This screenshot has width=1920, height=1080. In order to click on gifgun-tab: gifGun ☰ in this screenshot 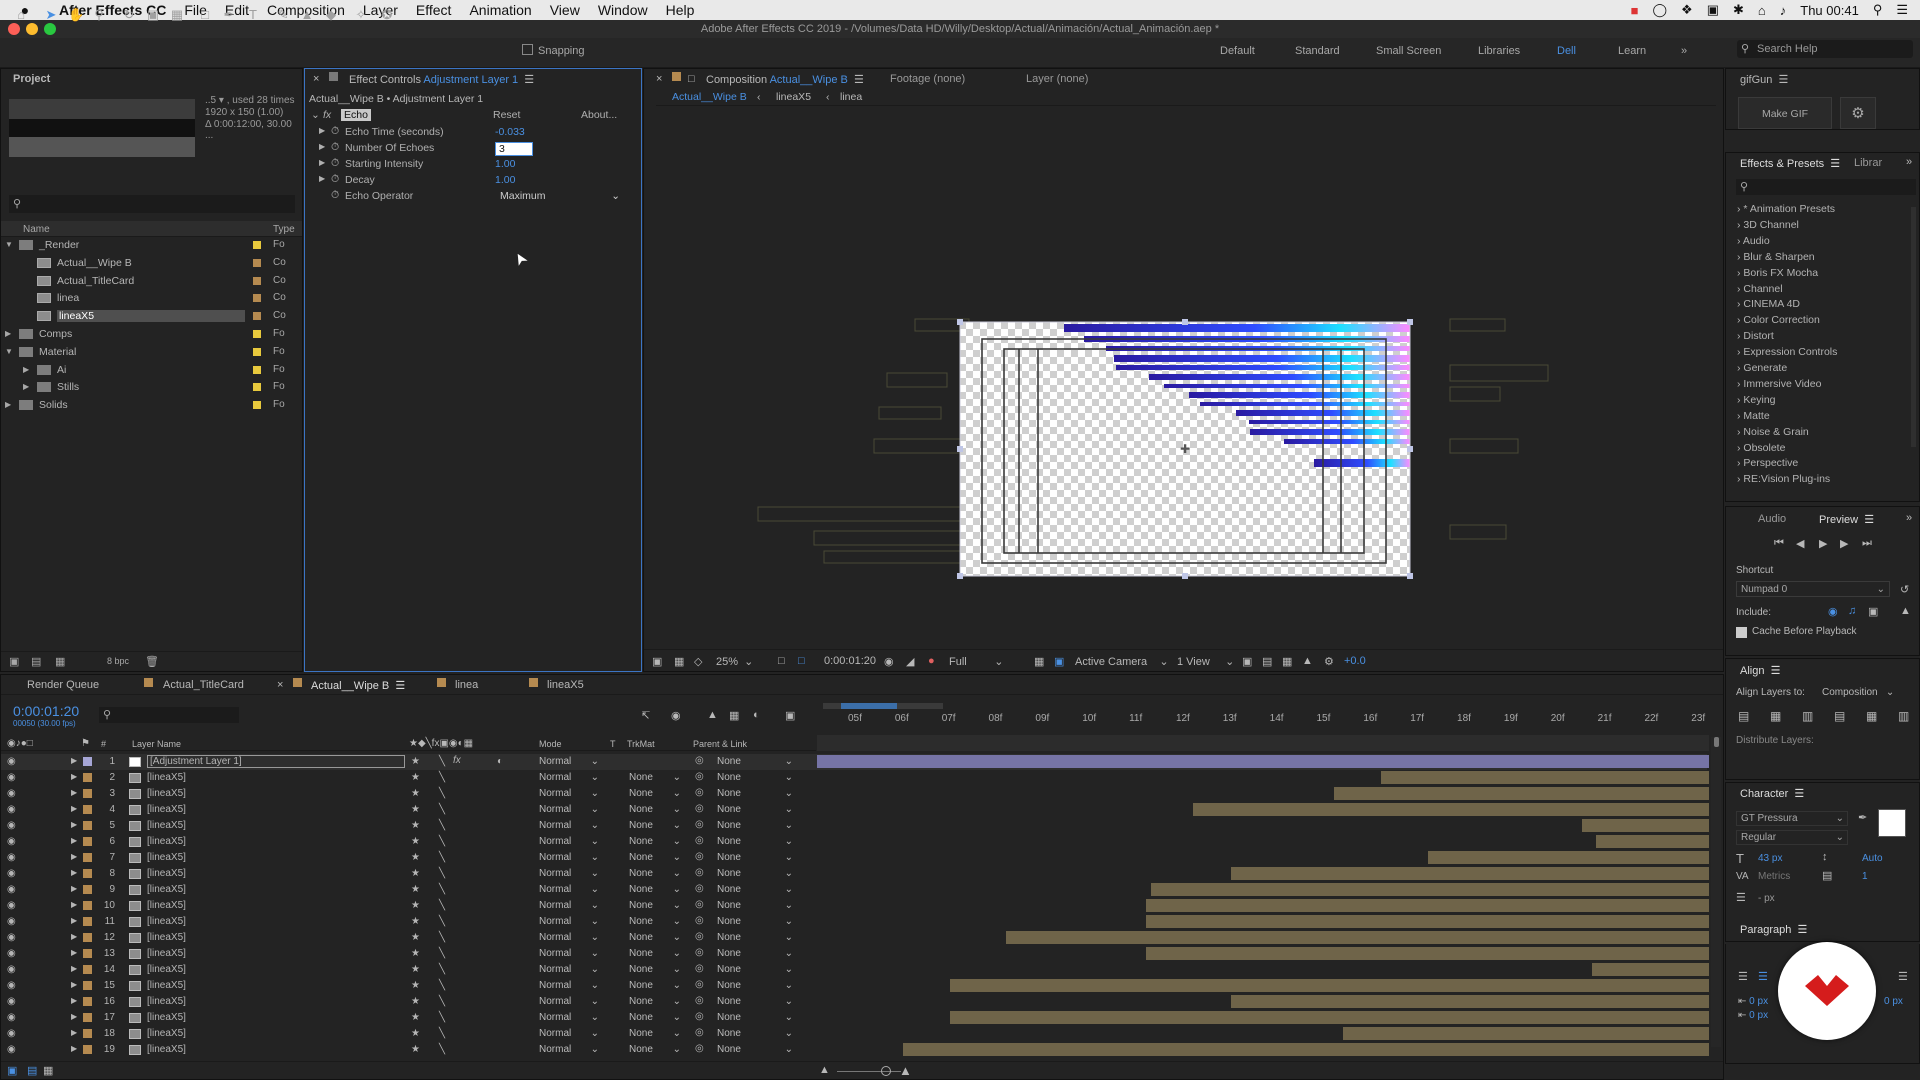, I will do `click(1764, 79)`.